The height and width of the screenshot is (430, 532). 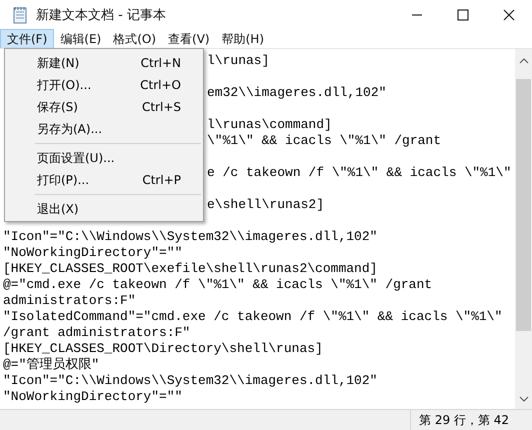 What do you see at coordinates (163, 348) in the screenshot?
I see `code-line: [HKEY_CLASSES_ROOT\Directory\shell\runas]` at bounding box center [163, 348].